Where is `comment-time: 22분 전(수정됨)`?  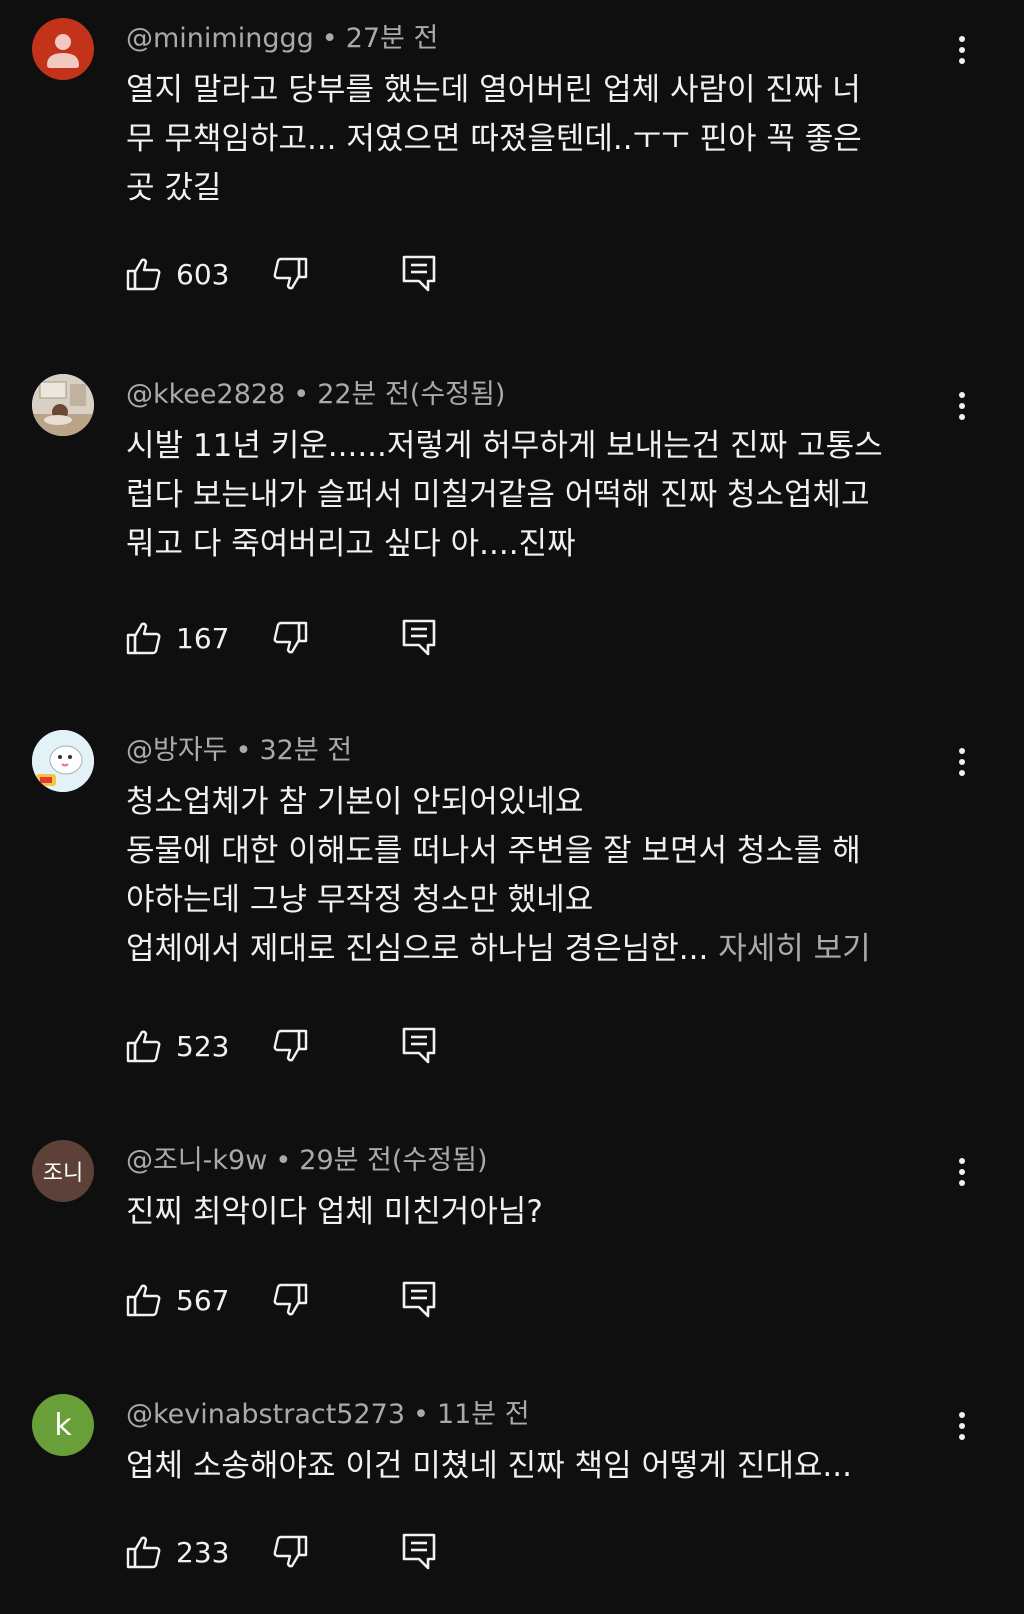 comment-time: 22분 전(수정됨) is located at coordinates (411, 394).